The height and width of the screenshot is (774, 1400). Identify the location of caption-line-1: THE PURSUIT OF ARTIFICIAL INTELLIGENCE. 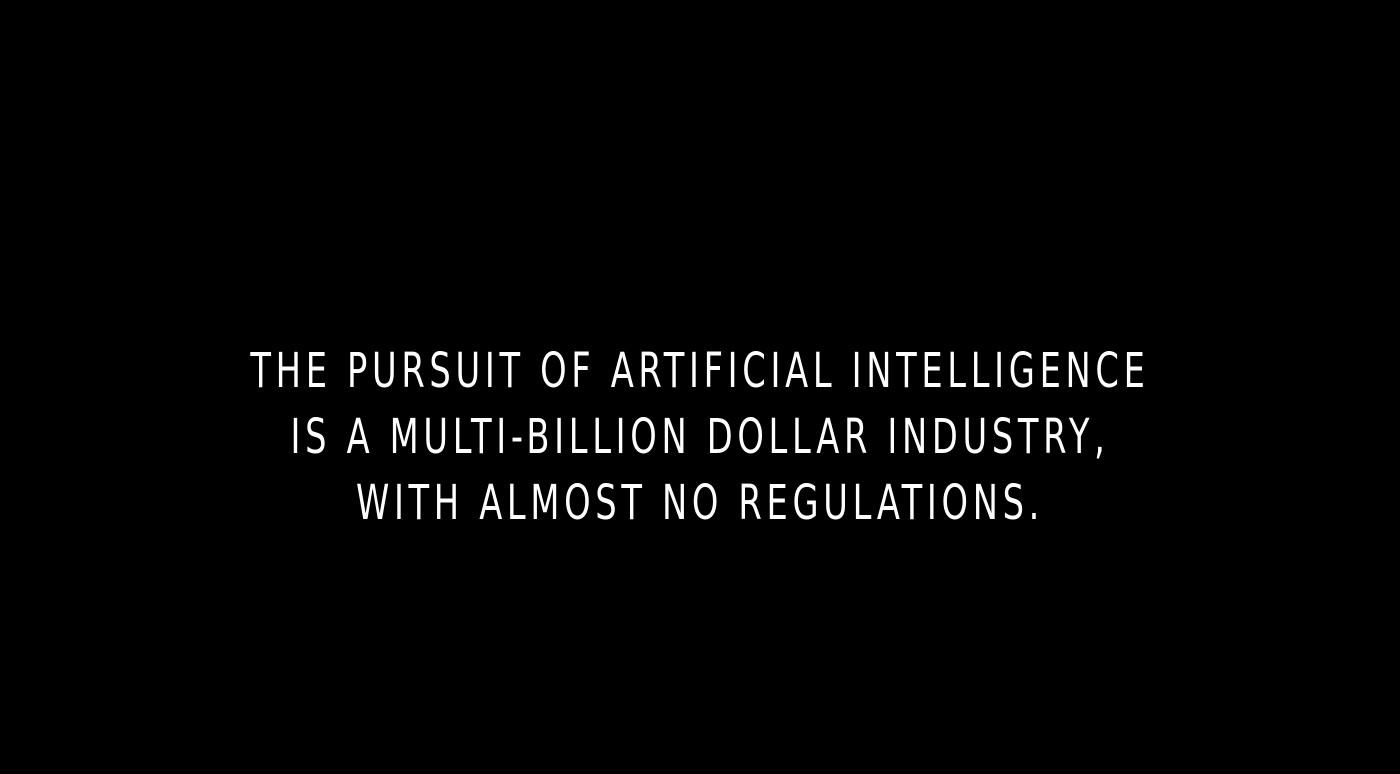
(700, 371).